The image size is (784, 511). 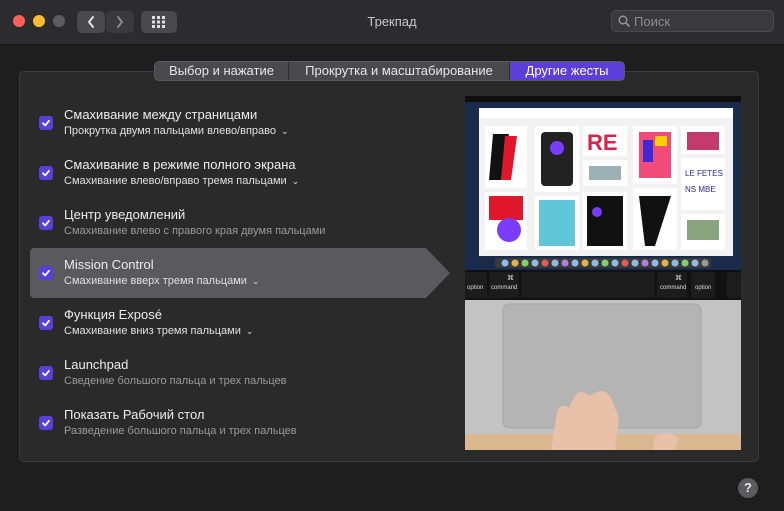 I want to click on gesture-title: Центр уведомлений, so click(x=125, y=214).